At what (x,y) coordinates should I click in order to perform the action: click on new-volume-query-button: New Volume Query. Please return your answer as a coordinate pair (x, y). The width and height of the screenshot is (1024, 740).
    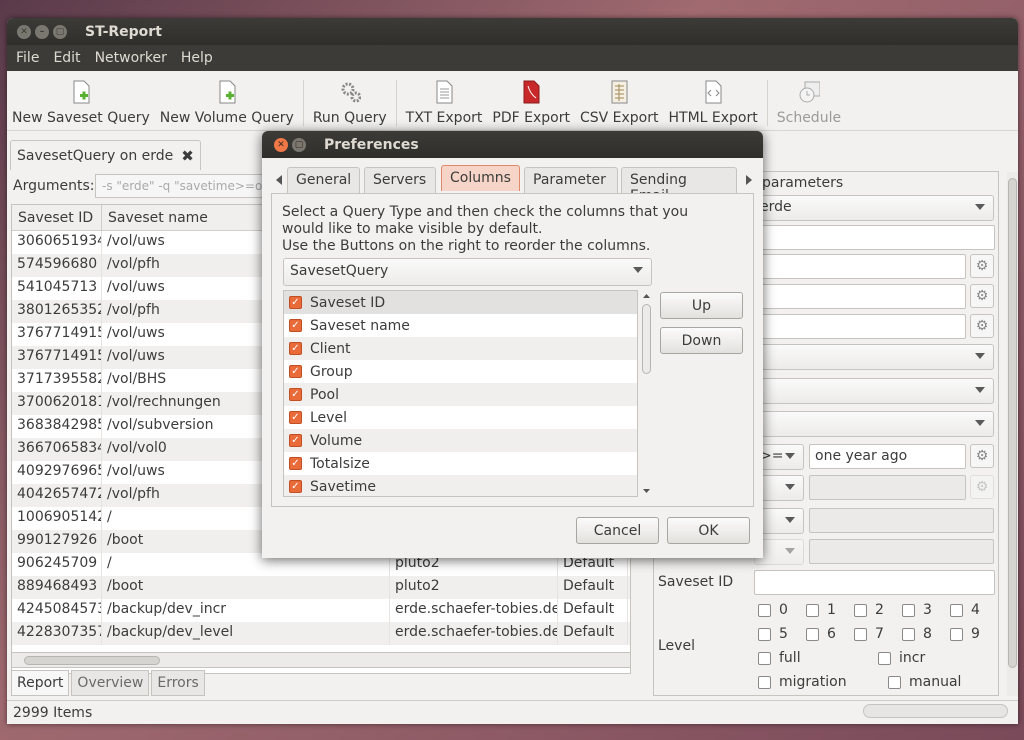
    Looking at the image, I should click on (227, 103).